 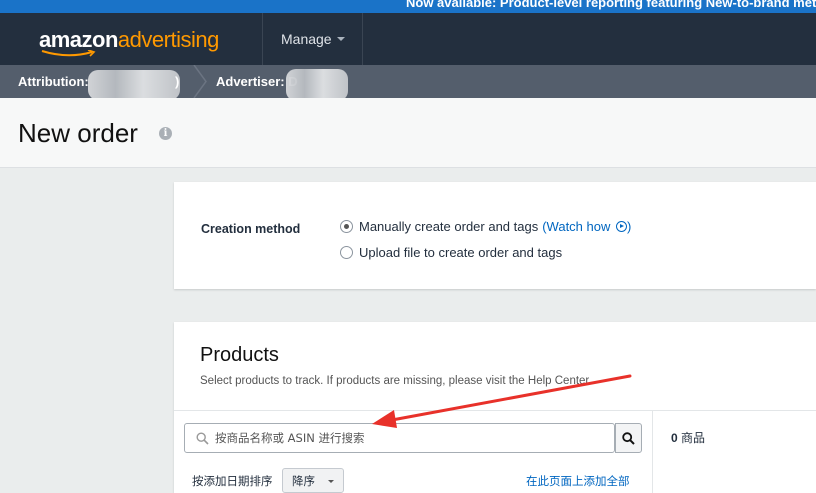 I want to click on chevron-right-icon, so click(x=200, y=81).